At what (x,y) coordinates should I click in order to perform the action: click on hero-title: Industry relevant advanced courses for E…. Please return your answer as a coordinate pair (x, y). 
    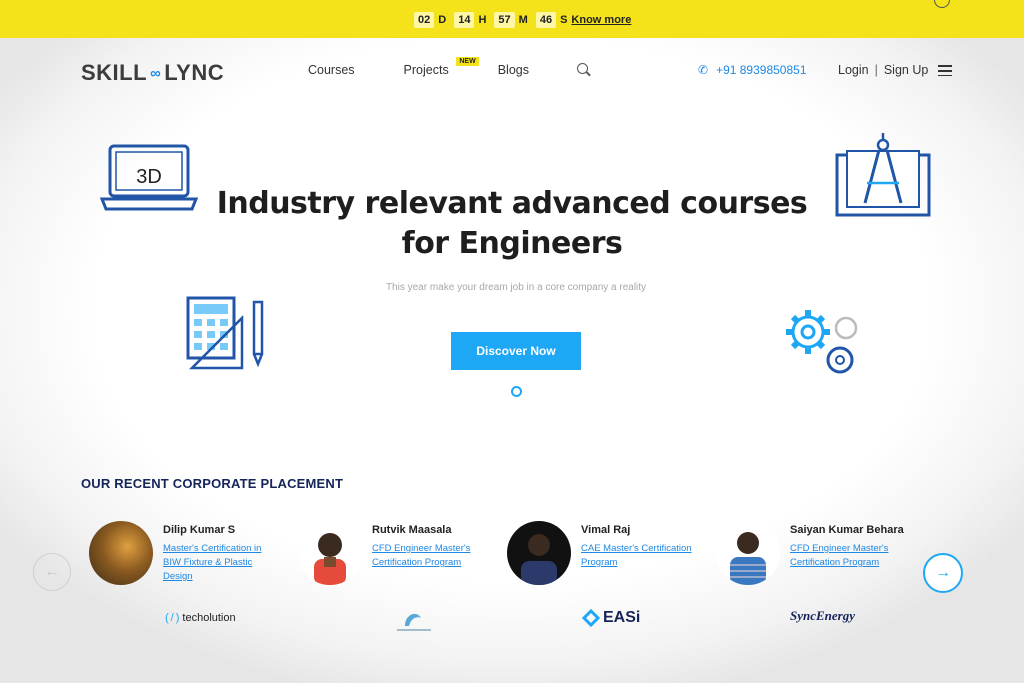
    Looking at the image, I should click on (512, 223).